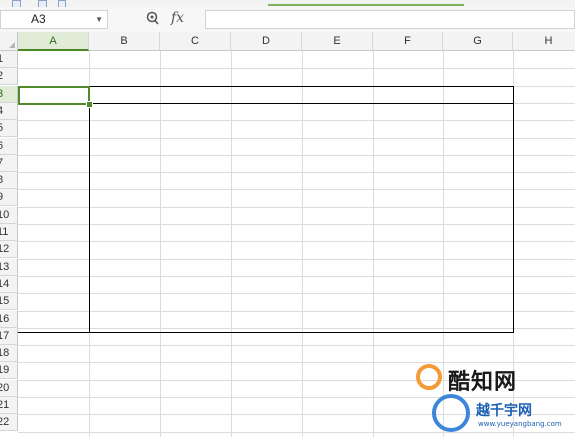 This screenshot has width=575, height=437. What do you see at coordinates (89, 218) in the screenshot?
I see `table-border-left` at bounding box center [89, 218].